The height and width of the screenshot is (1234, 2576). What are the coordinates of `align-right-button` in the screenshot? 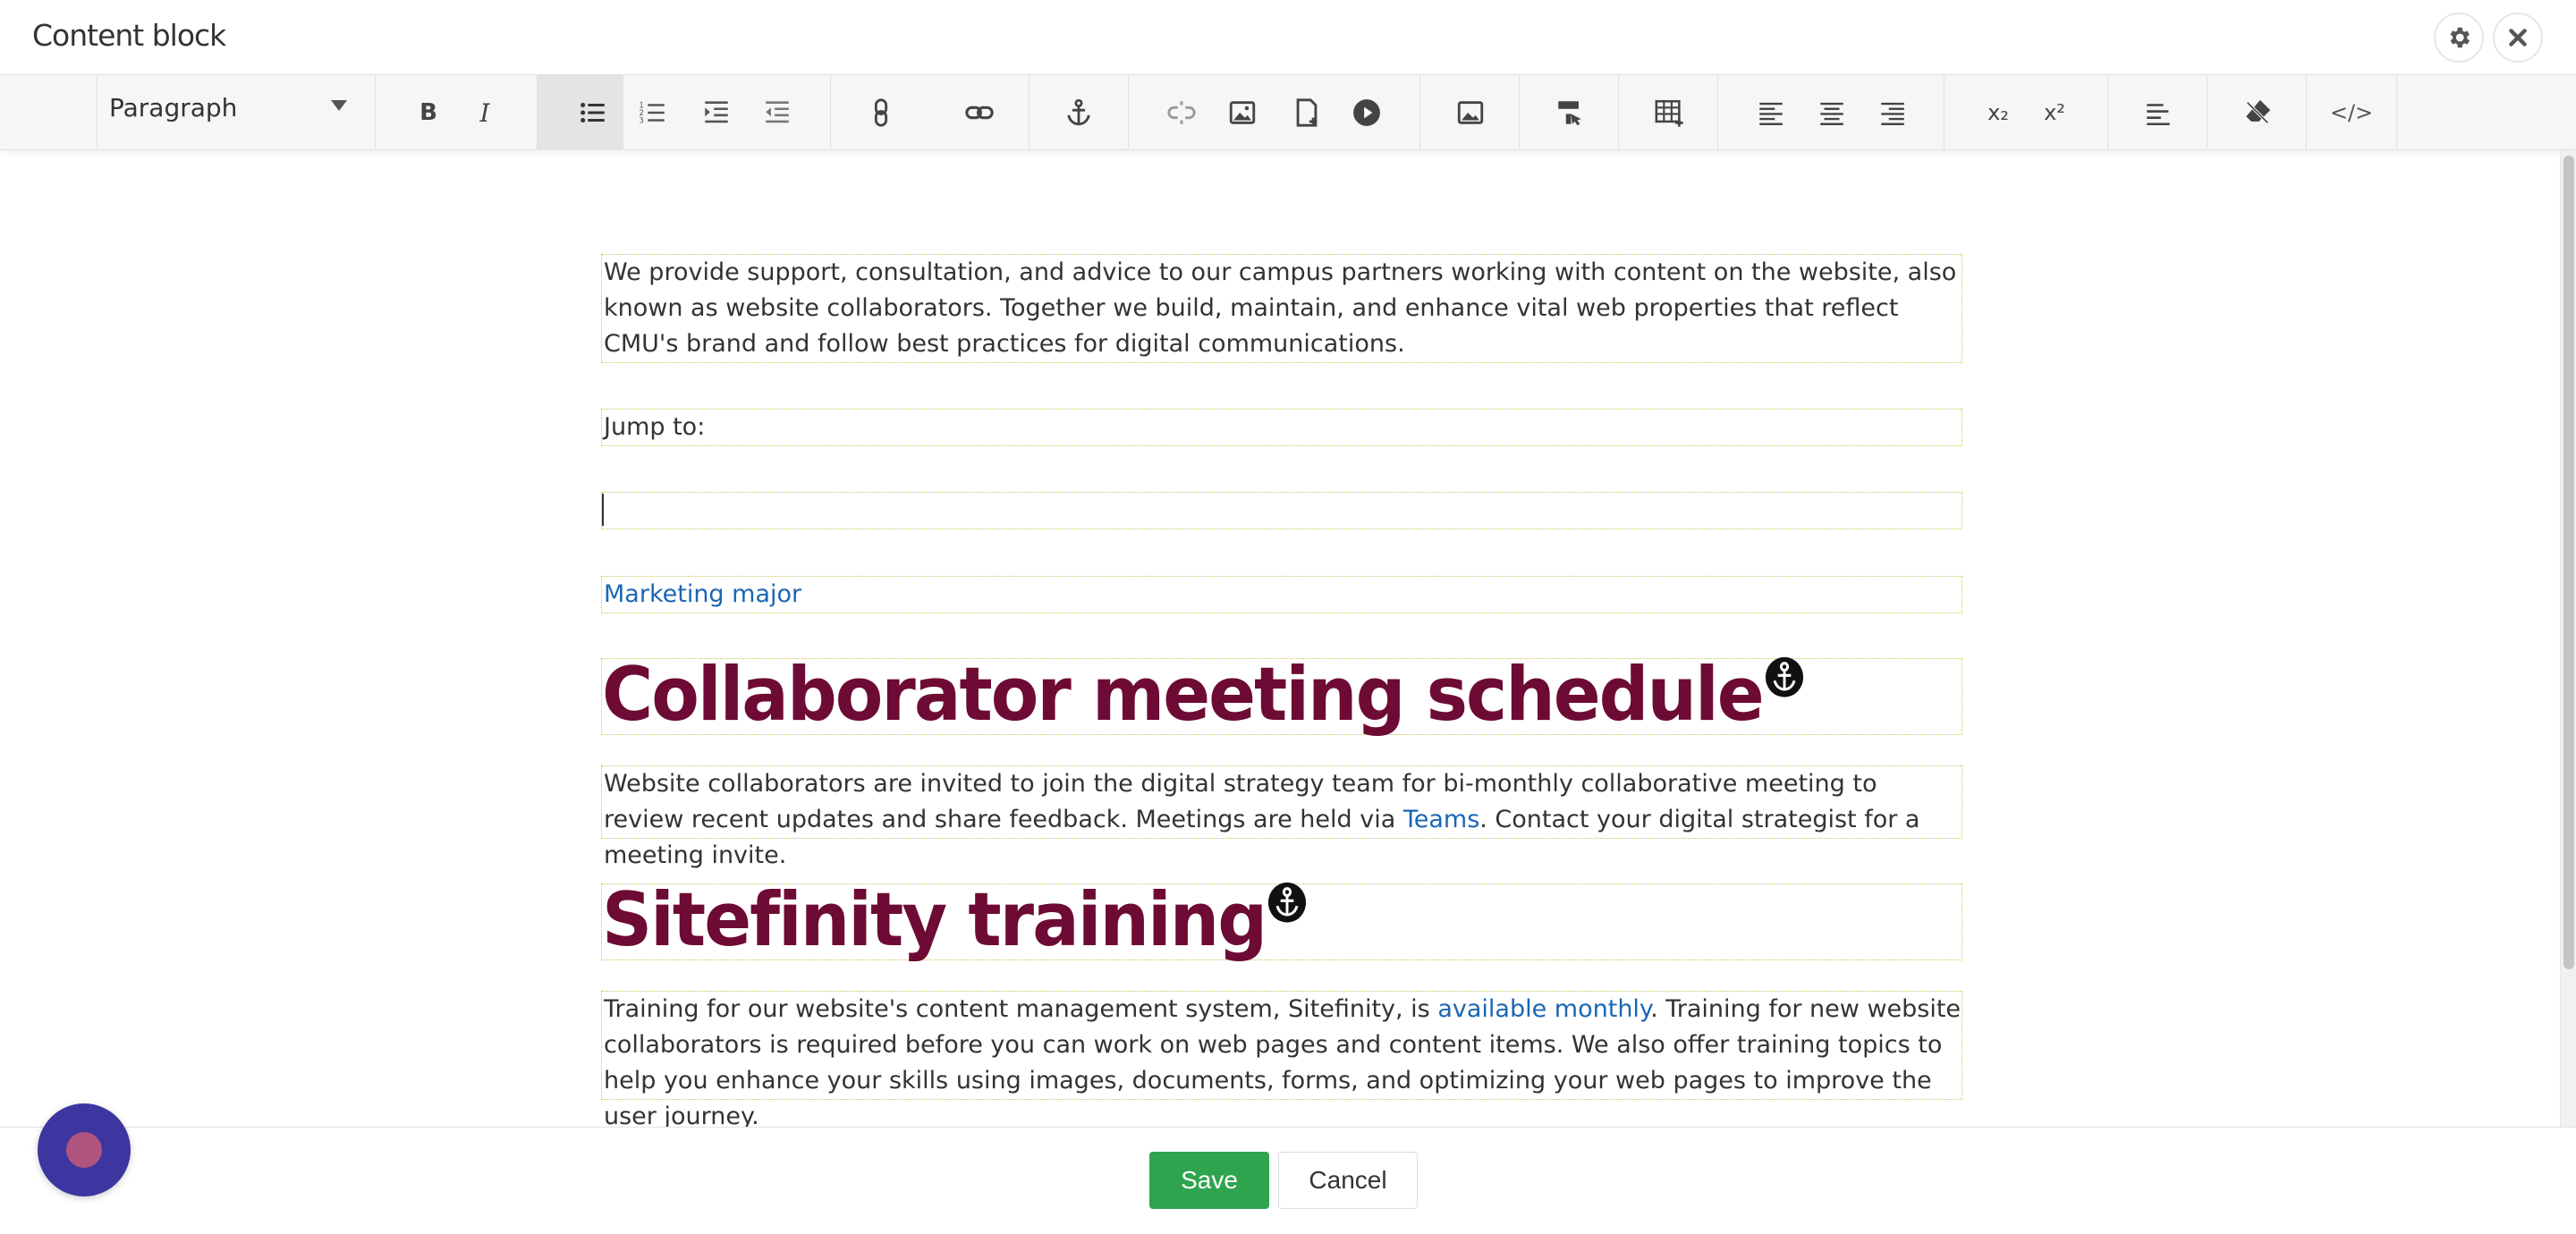 It's located at (1893, 113).